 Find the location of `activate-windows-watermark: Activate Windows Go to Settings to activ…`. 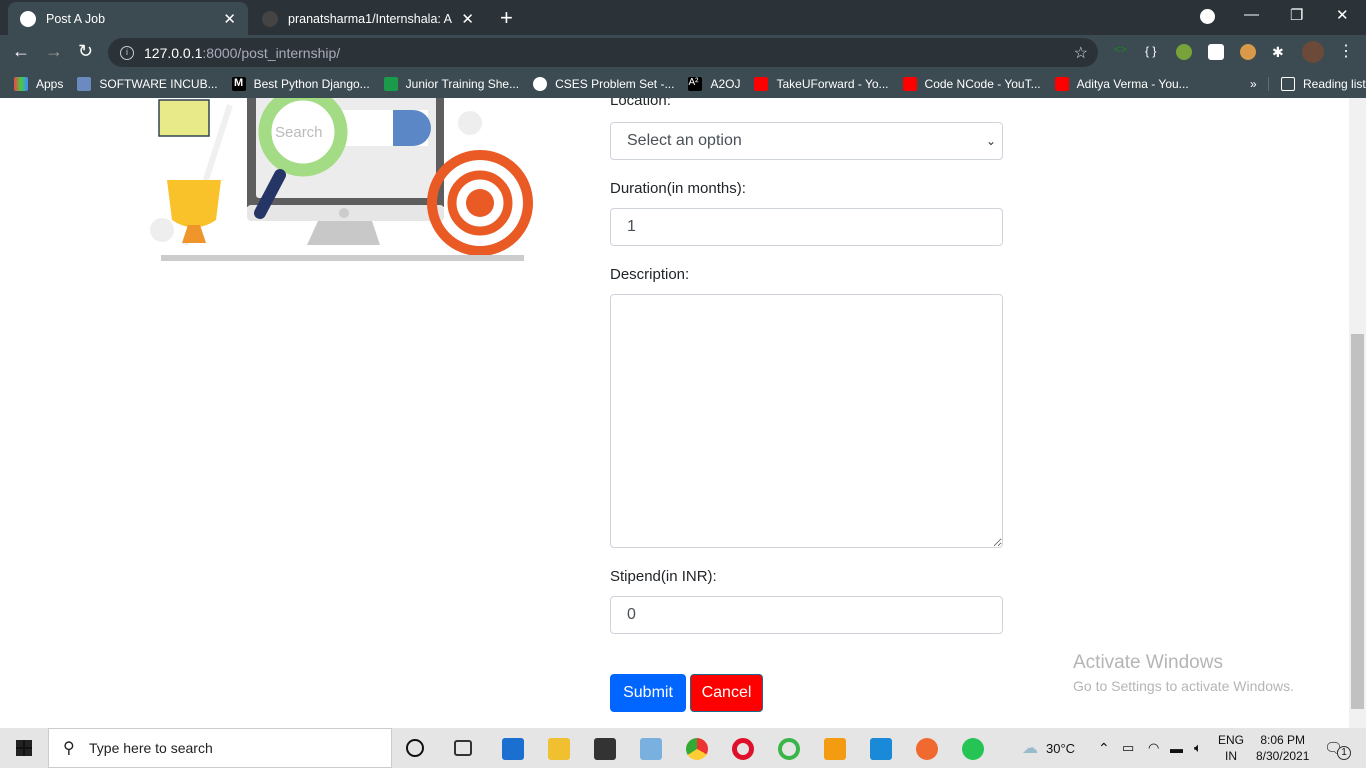

activate-windows-watermark: Activate Windows Go to Settings to activ… is located at coordinates (1183, 673).